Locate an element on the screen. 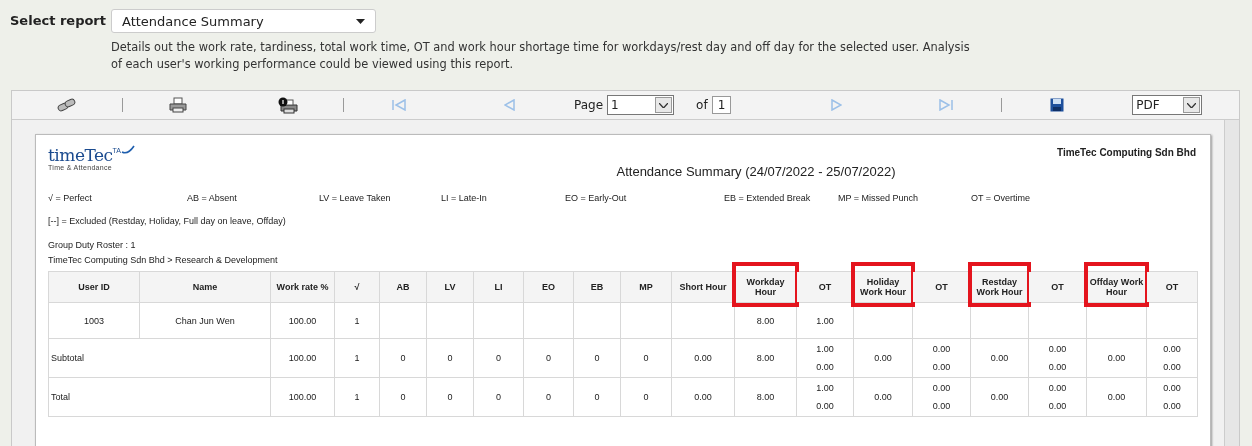  column-header: User ID is located at coordinates (94, 287).